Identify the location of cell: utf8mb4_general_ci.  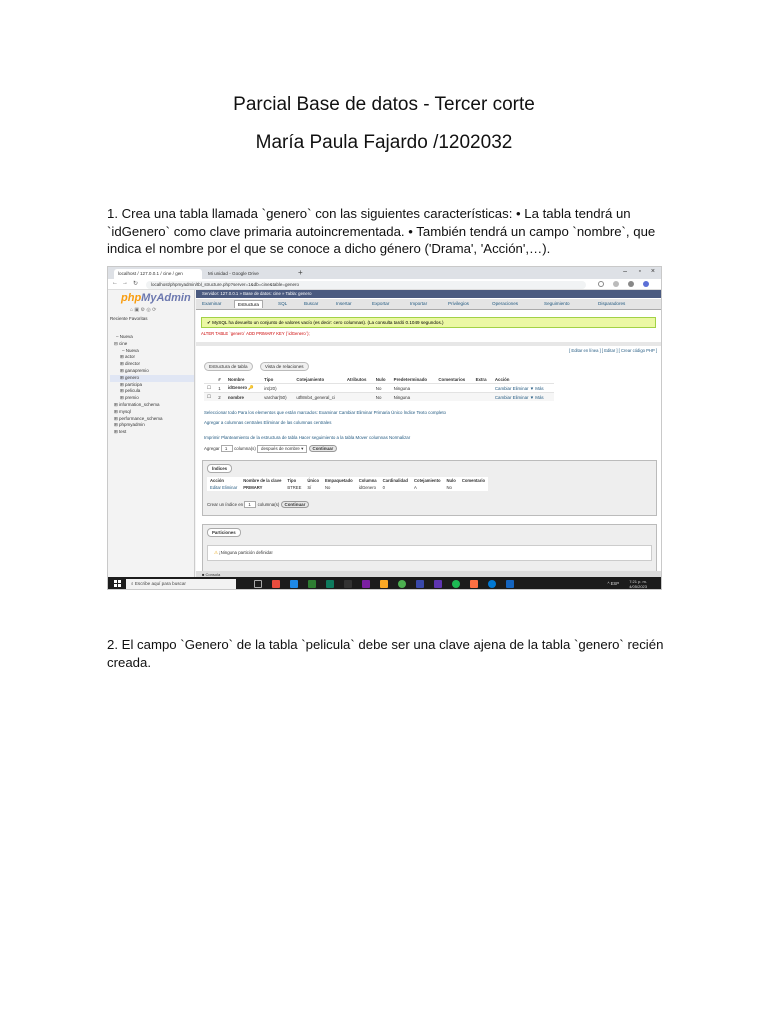
(318, 396).